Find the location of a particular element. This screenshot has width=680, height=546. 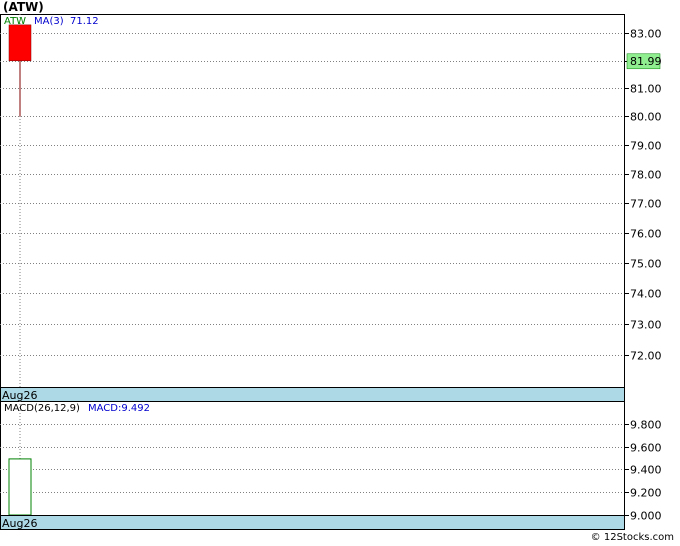

macd-tick-label-3: 9.200 is located at coordinates (646, 493).